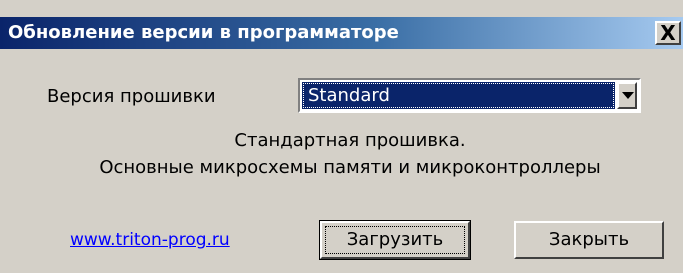 The width and height of the screenshot is (683, 273). I want to click on website-link: www.triton-prog.ru, so click(150, 240).